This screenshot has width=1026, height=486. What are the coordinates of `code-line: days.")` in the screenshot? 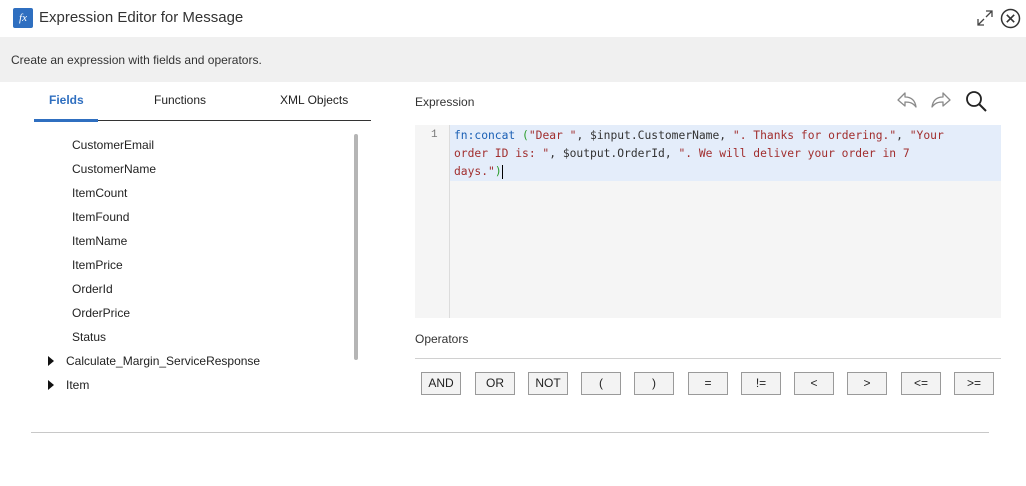 It's located at (478, 172).